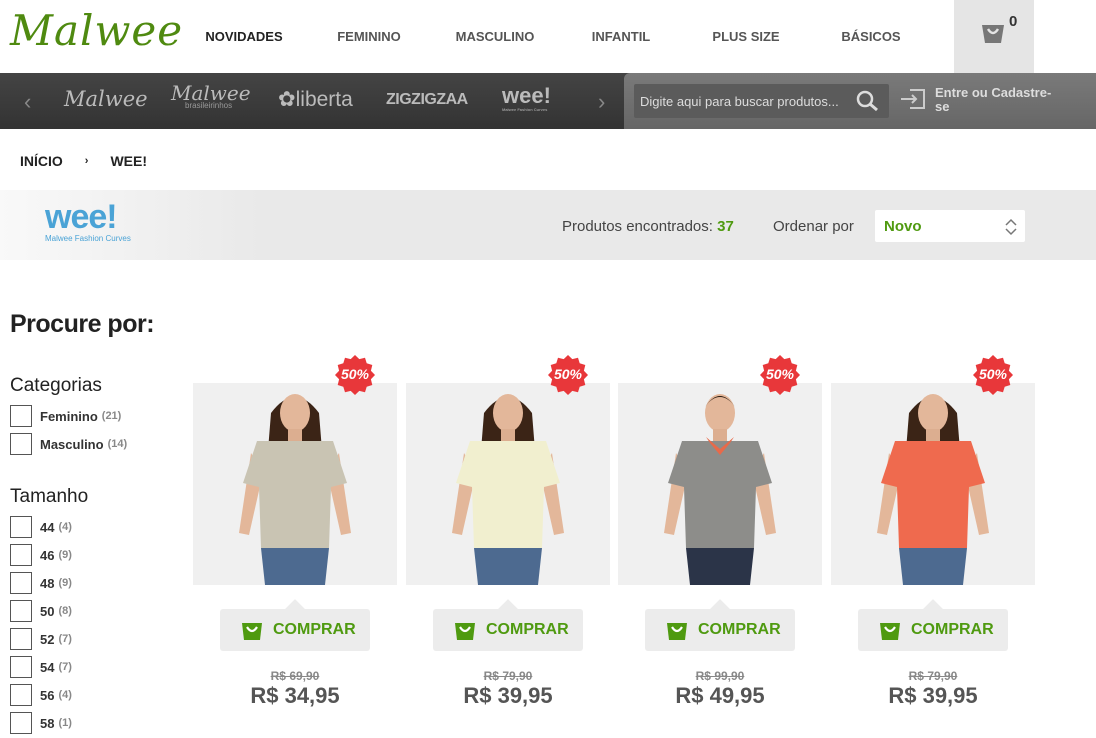 This screenshot has height=738, width=1096. Describe the element at coordinates (1013, 21) in the screenshot. I see `cart-count: 0` at that location.